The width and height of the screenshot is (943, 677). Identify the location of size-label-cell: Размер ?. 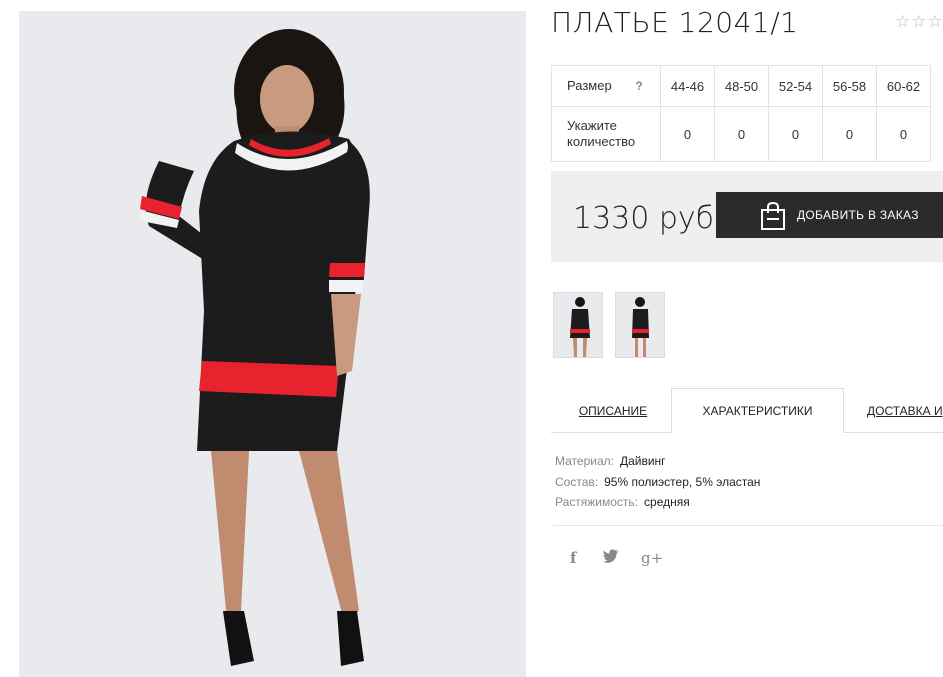
(606, 86).